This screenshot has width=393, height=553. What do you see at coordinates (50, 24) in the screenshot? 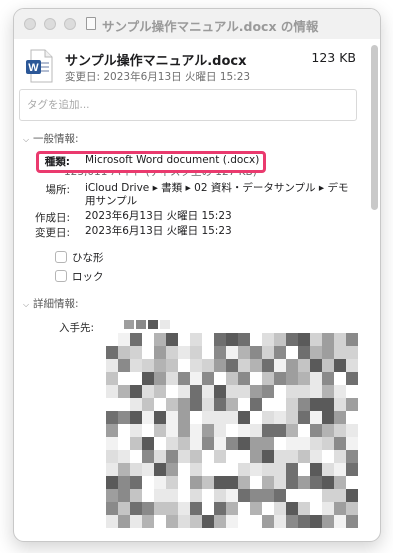
I see `minimize-button` at bounding box center [50, 24].